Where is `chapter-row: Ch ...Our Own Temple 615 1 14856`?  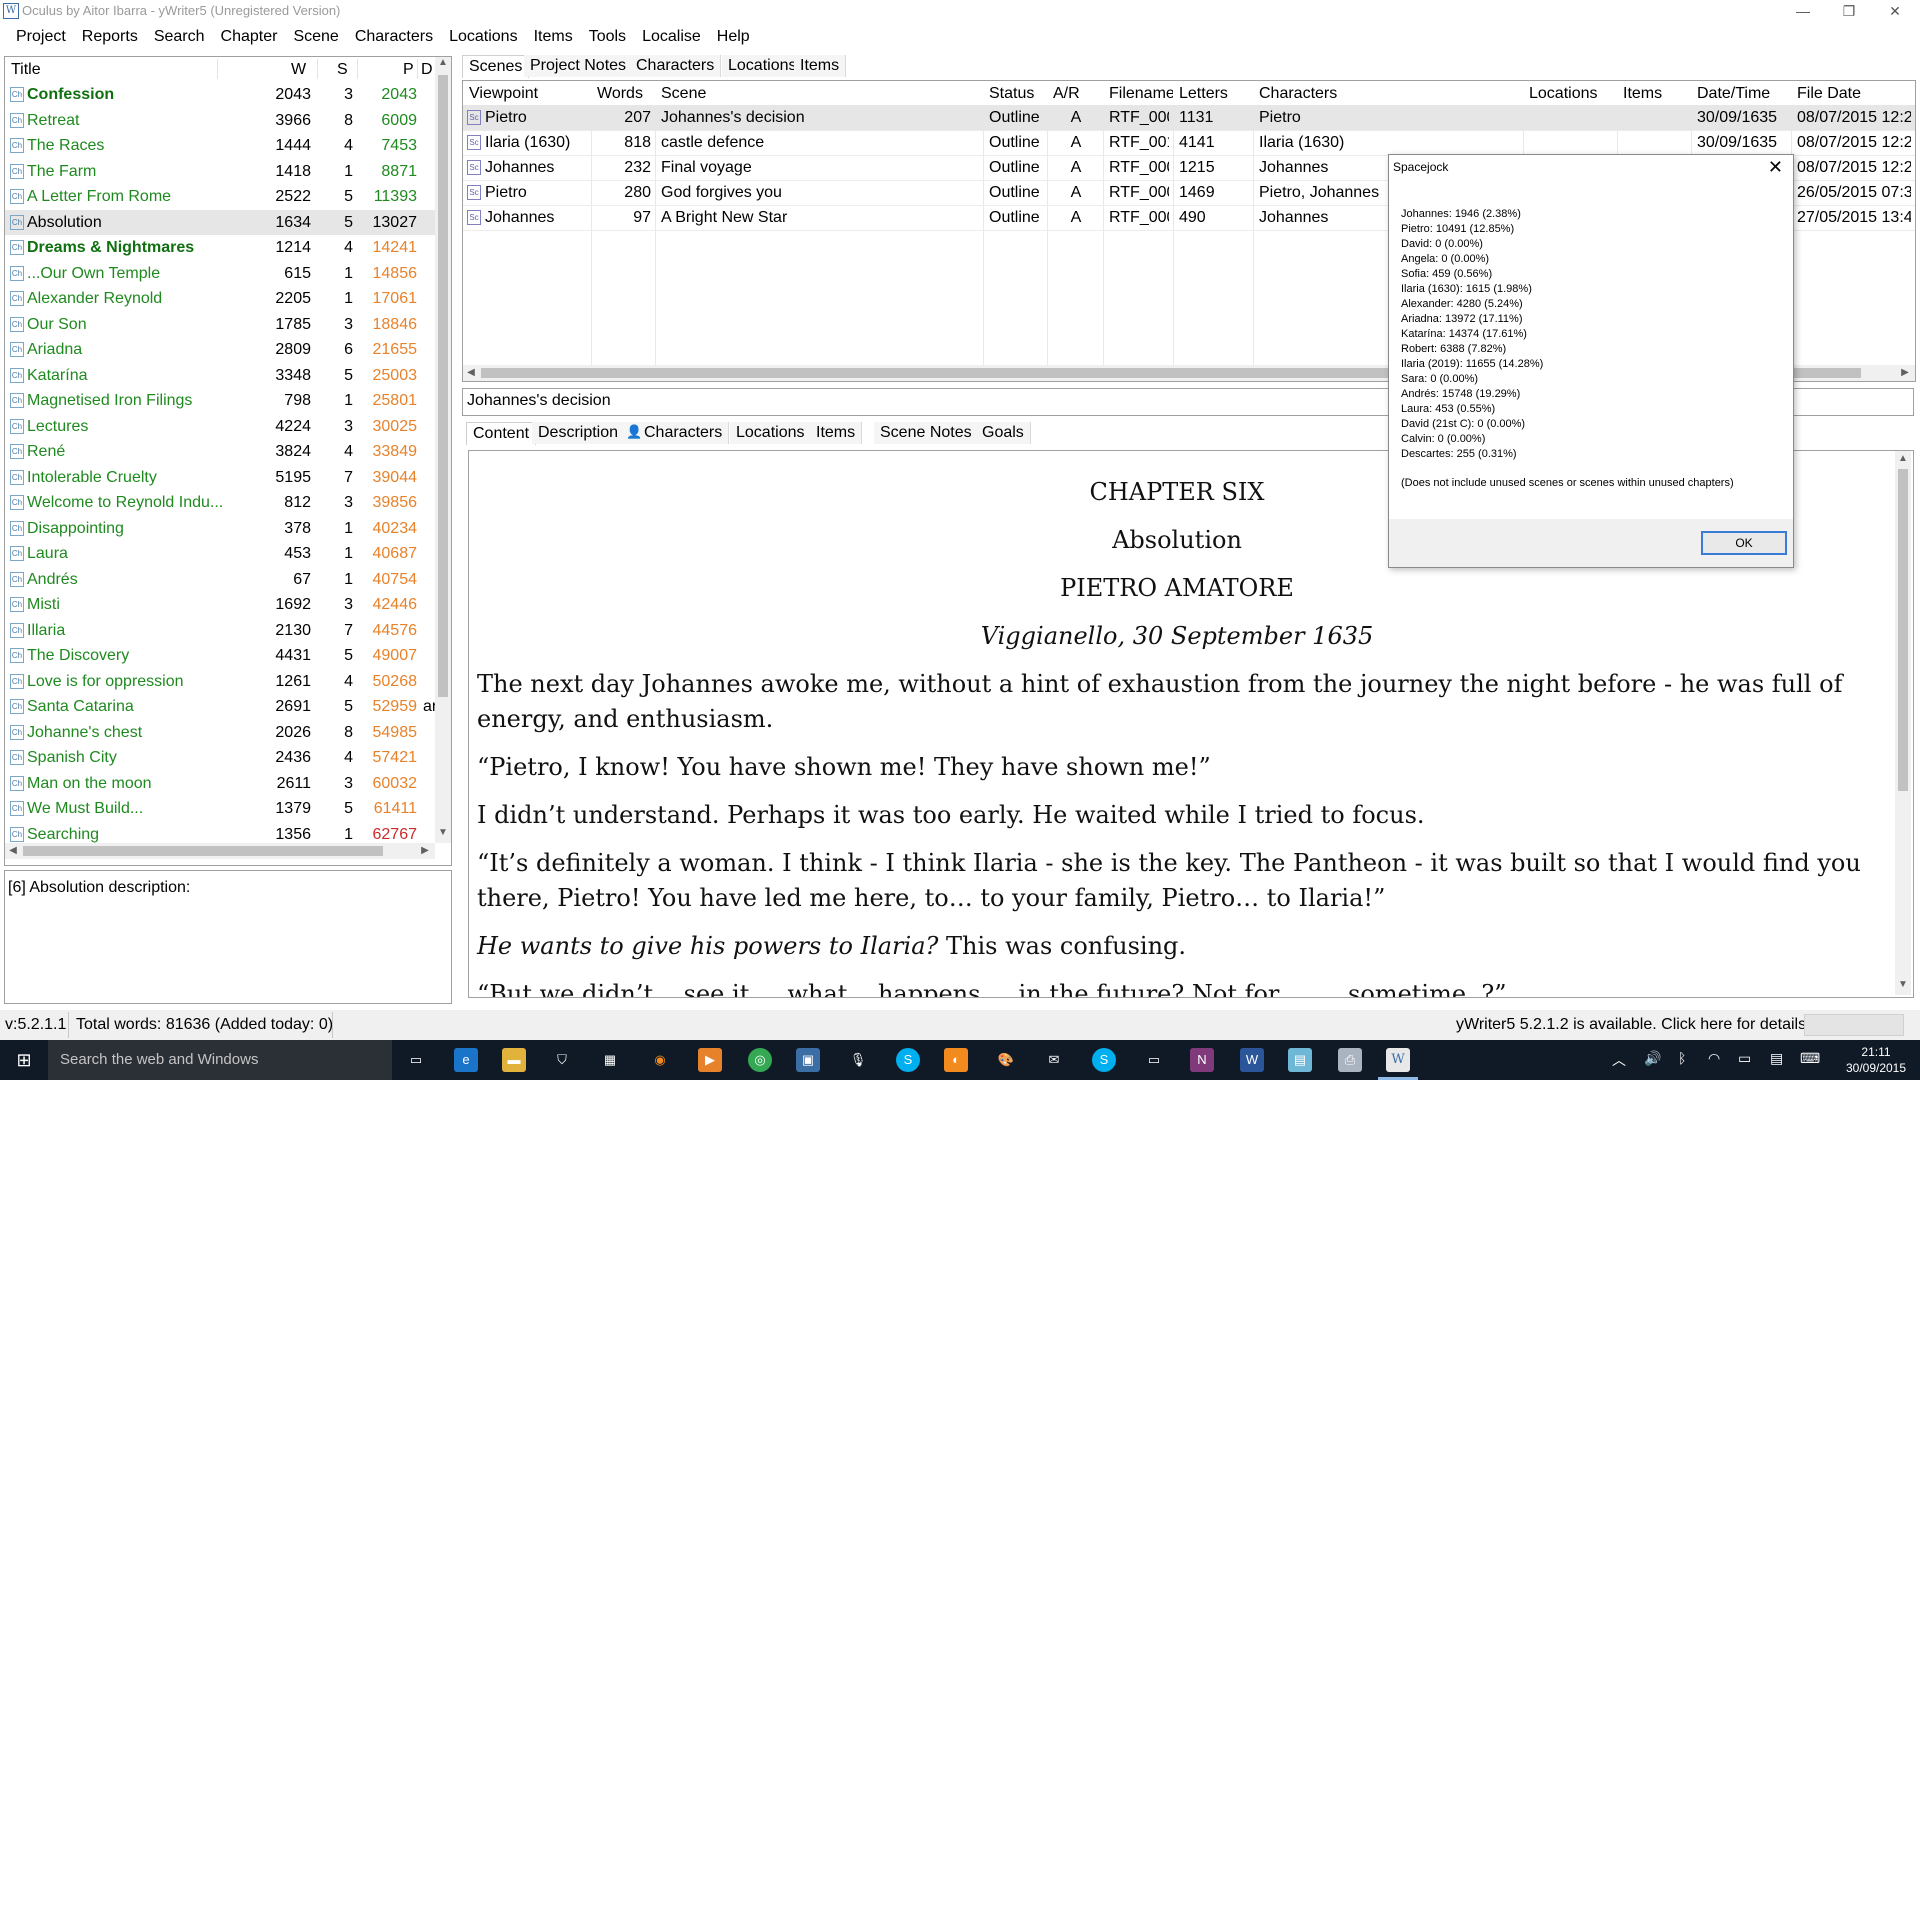 chapter-row: Ch ...Our Own Temple 615 1 14856 is located at coordinates (220, 273).